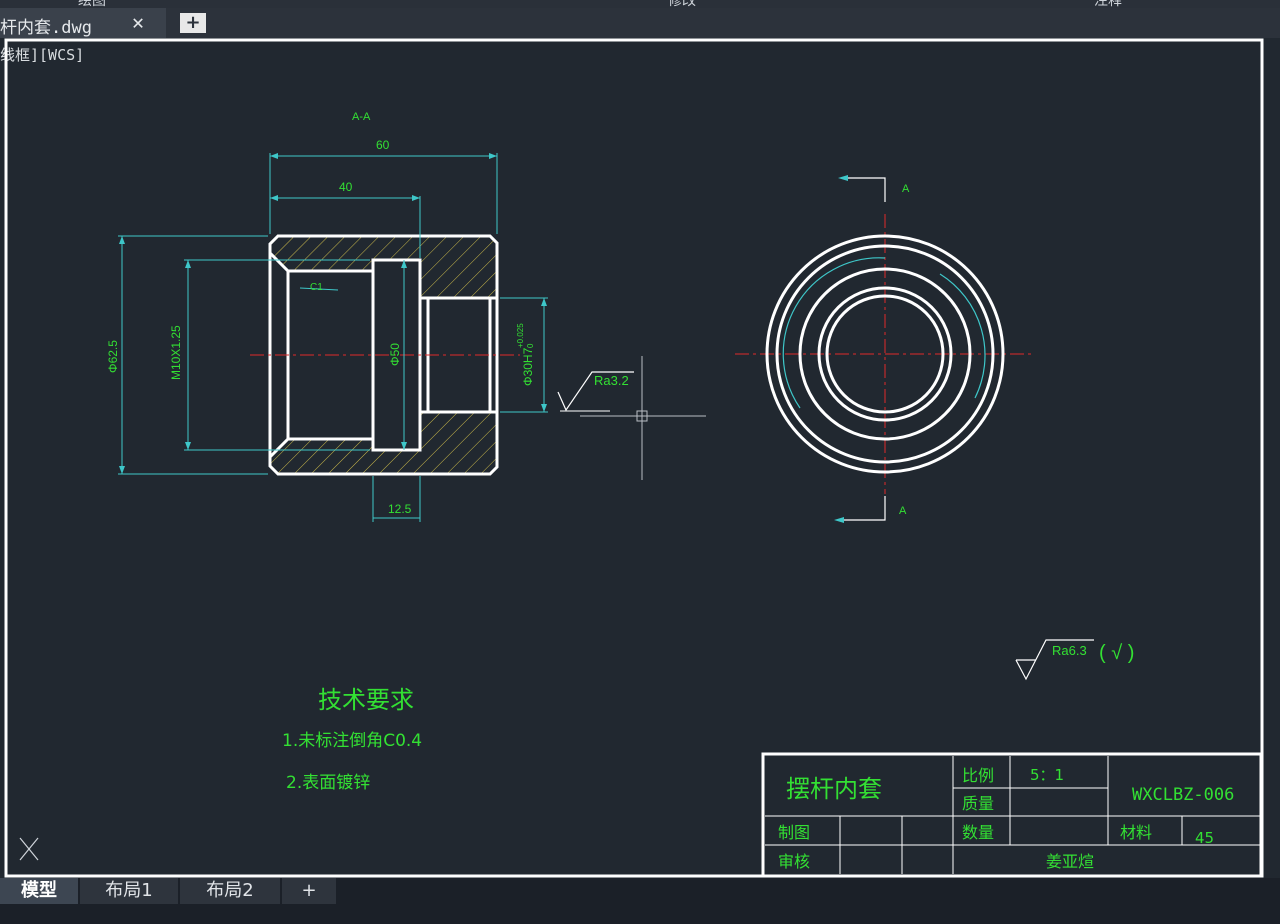  What do you see at coordinates (839, 520) in the screenshot?
I see `section-arrow-bottom` at bounding box center [839, 520].